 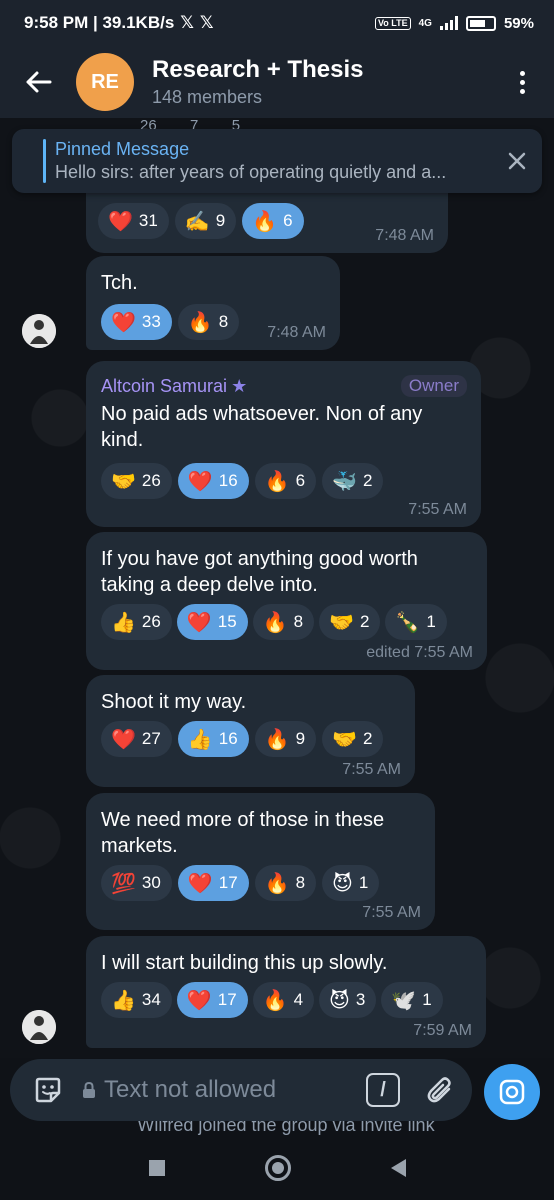 What do you see at coordinates (156, 1167) in the screenshot?
I see `recents-button` at bounding box center [156, 1167].